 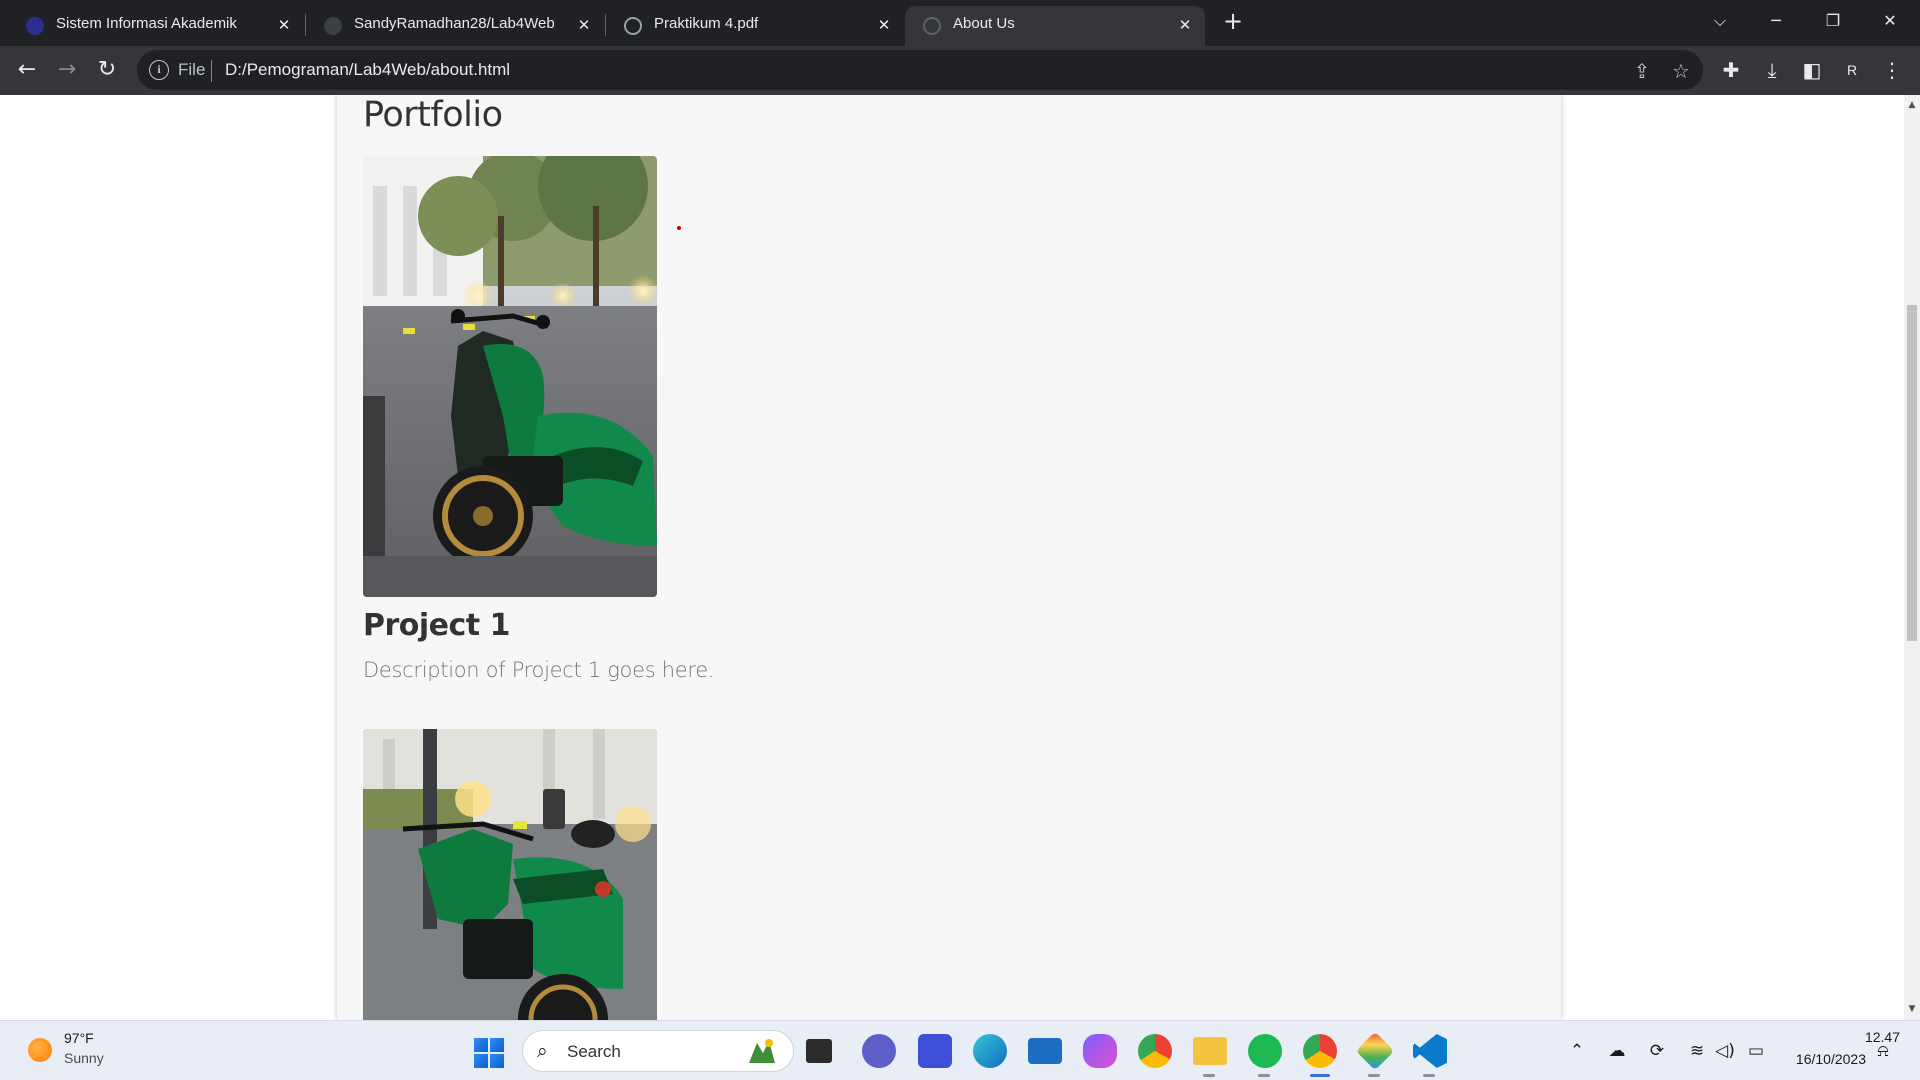 What do you see at coordinates (1852, 70) in the screenshot?
I see `profile-avatar: R` at bounding box center [1852, 70].